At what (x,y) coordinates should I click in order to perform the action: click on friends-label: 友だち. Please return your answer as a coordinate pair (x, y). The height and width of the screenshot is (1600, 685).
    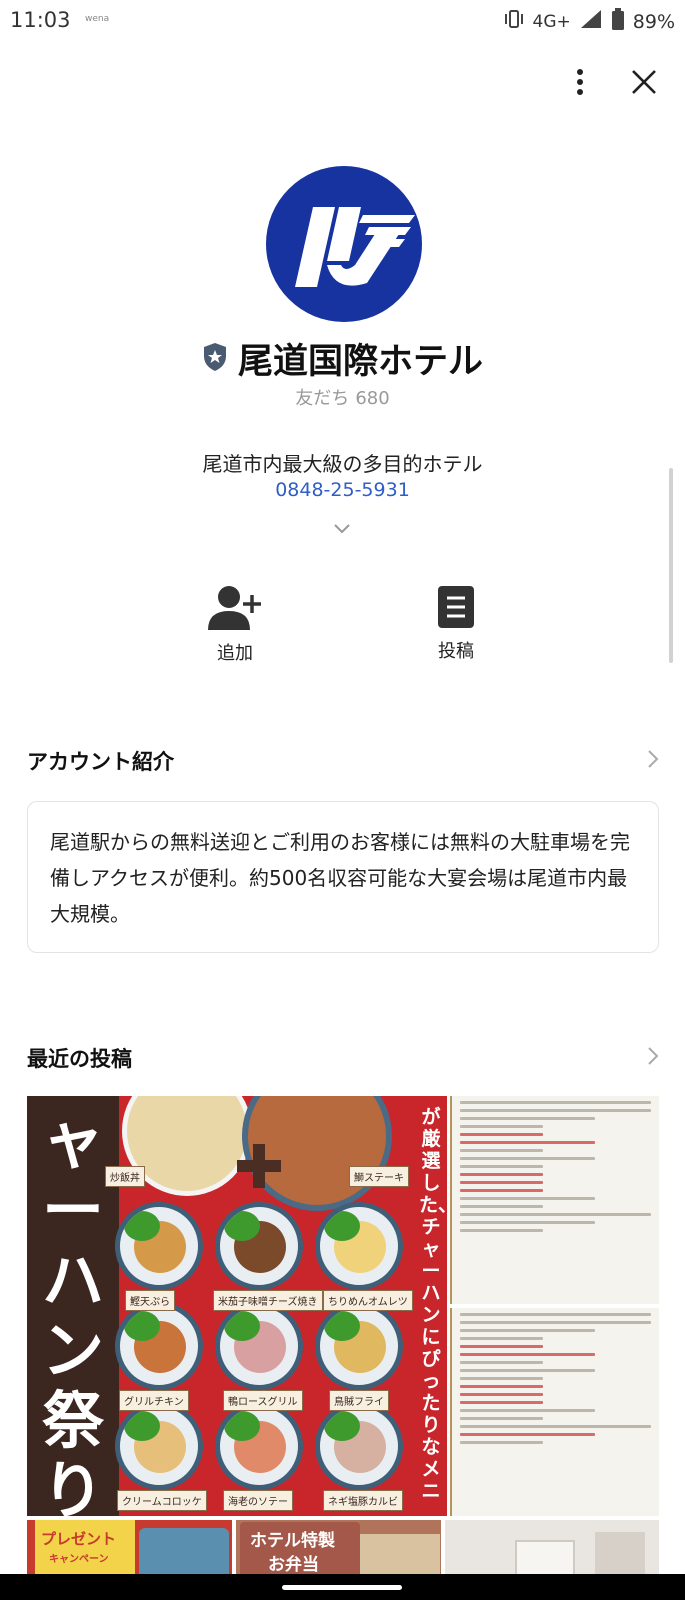
    Looking at the image, I should click on (322, 398).